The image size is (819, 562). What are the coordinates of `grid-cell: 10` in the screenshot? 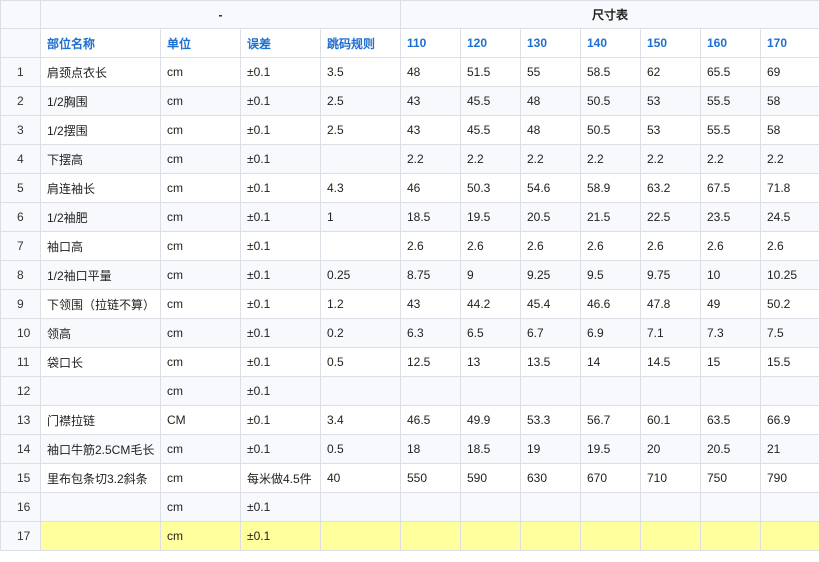 It's located at (730, 275).